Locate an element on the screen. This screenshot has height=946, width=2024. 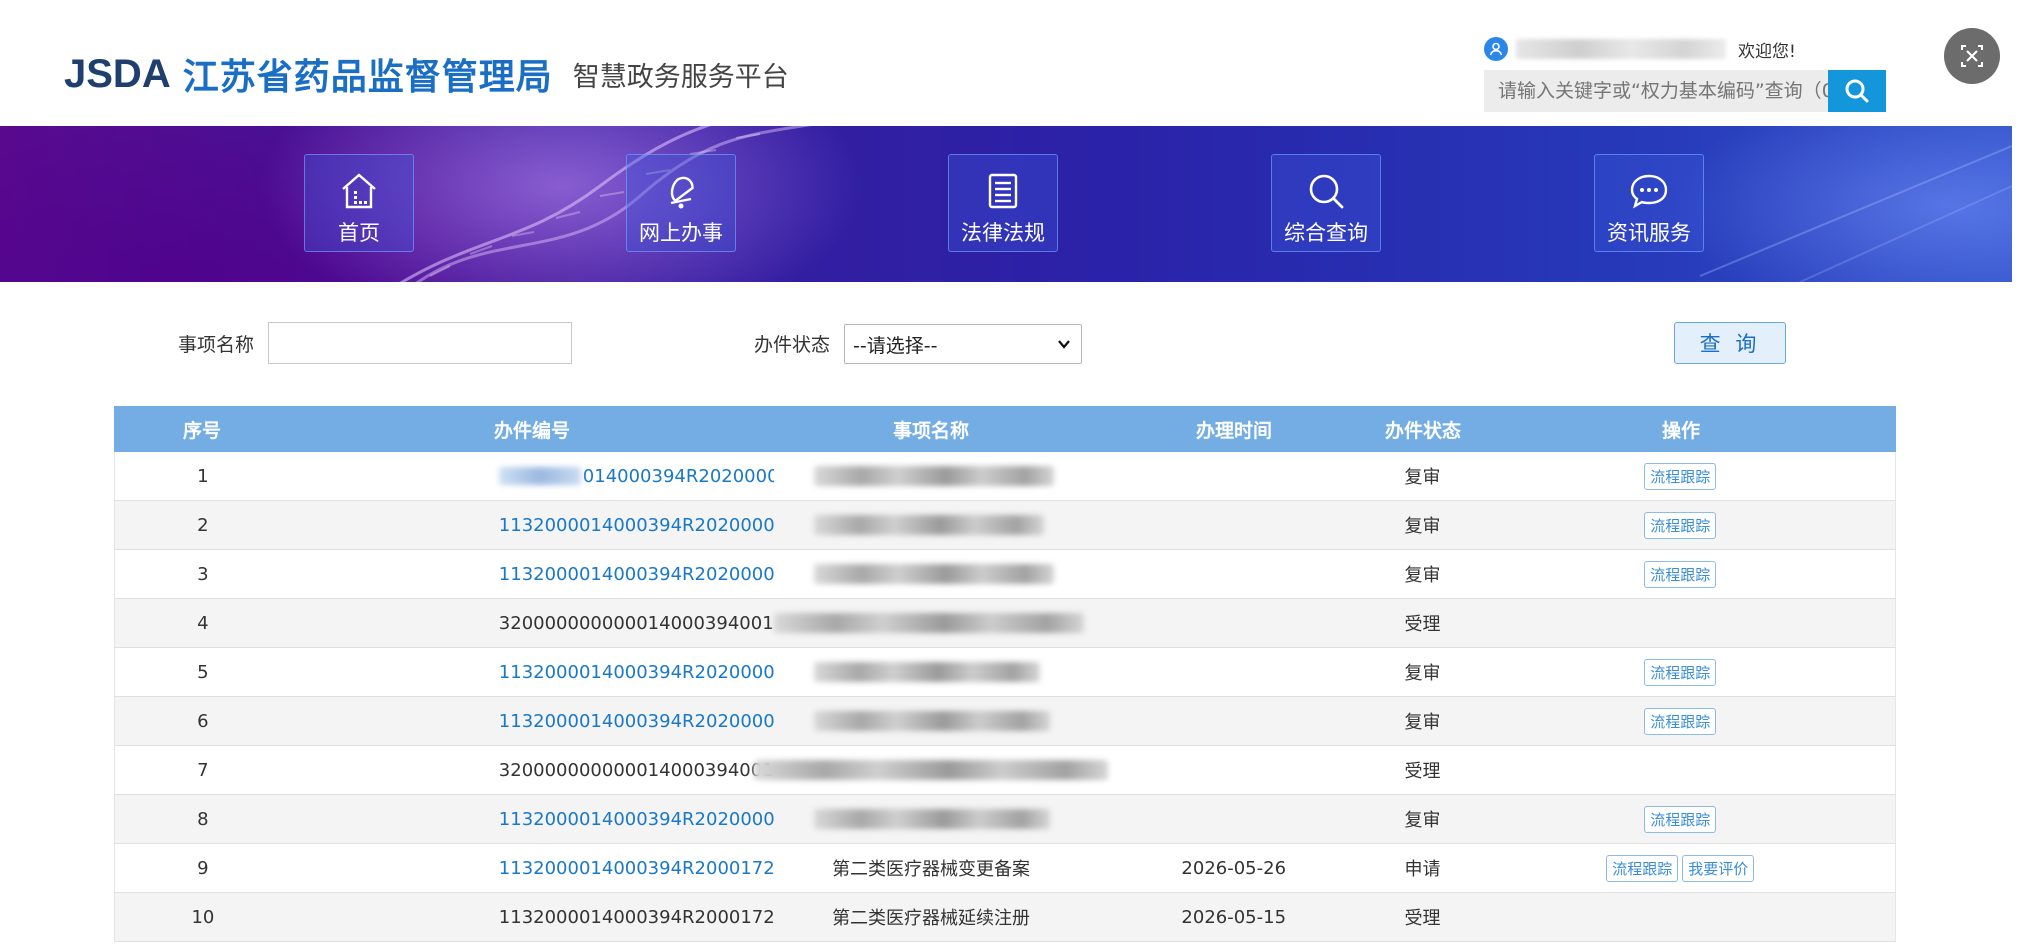
item-name-input is located at coordinates (420, 343).